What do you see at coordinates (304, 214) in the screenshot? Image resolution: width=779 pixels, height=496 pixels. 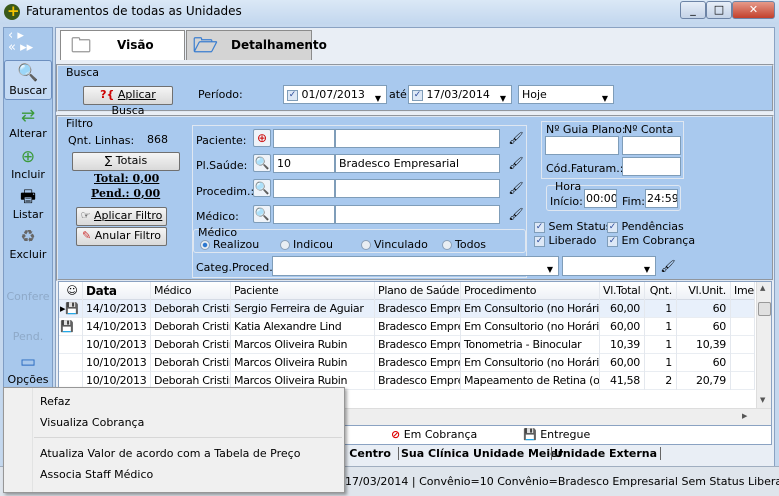 I see `medico-code-input` at bounding box center [304, 214].